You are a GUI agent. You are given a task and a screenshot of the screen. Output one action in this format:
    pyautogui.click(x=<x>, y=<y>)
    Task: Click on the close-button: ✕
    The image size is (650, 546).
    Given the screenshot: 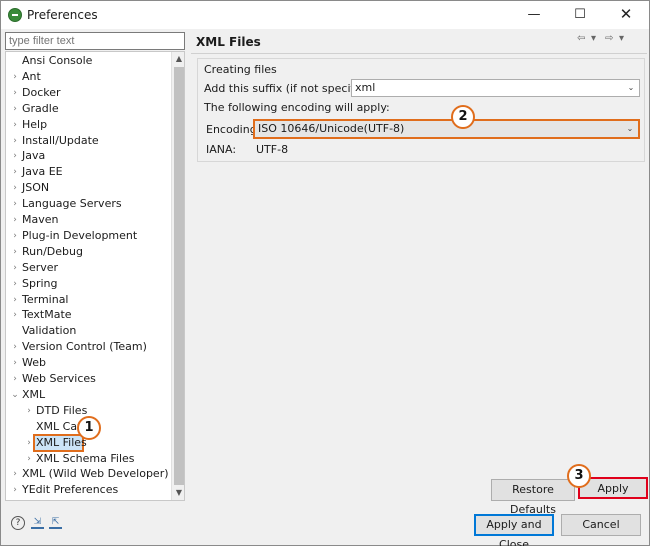 What is the action you would take?
    pyautogui.click(x=626, y=15)
    